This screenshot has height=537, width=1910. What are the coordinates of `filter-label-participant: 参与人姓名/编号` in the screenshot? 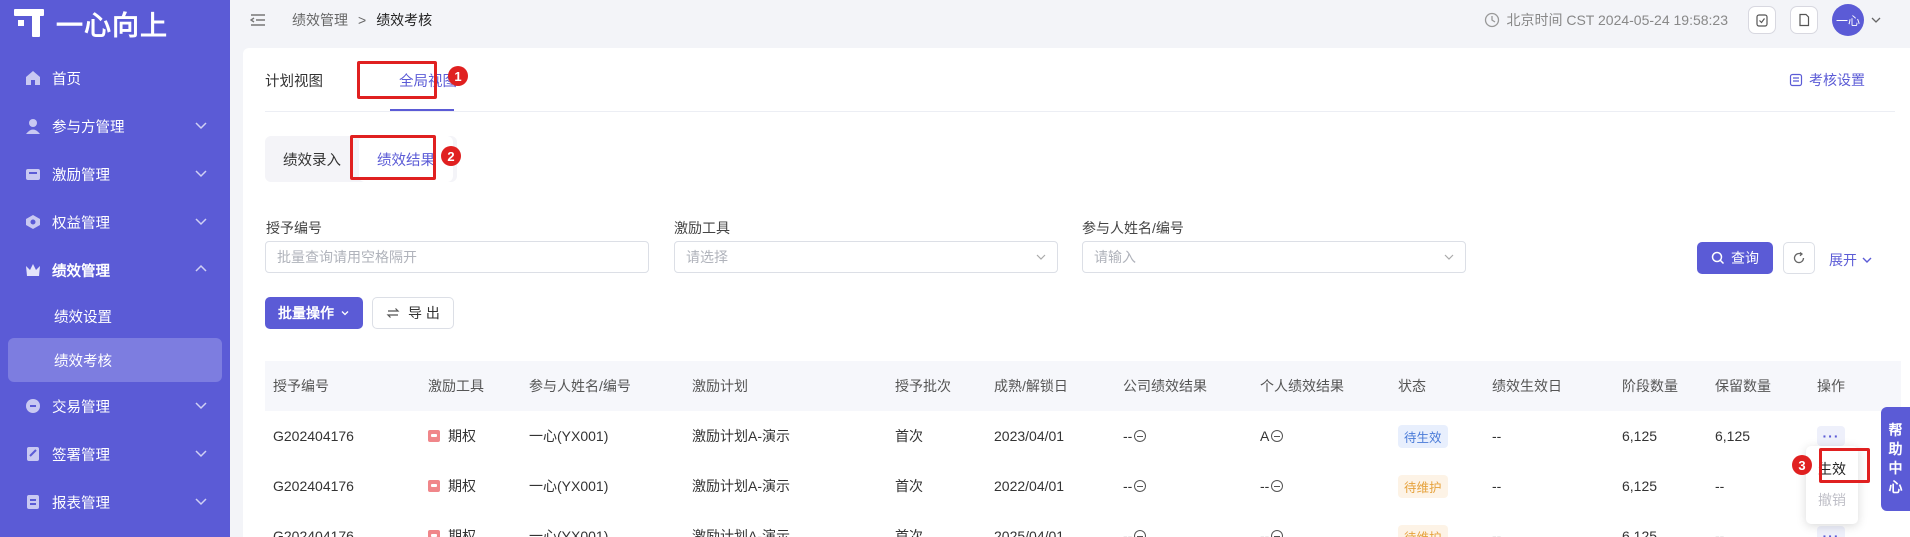 It's located at (1133, 228).